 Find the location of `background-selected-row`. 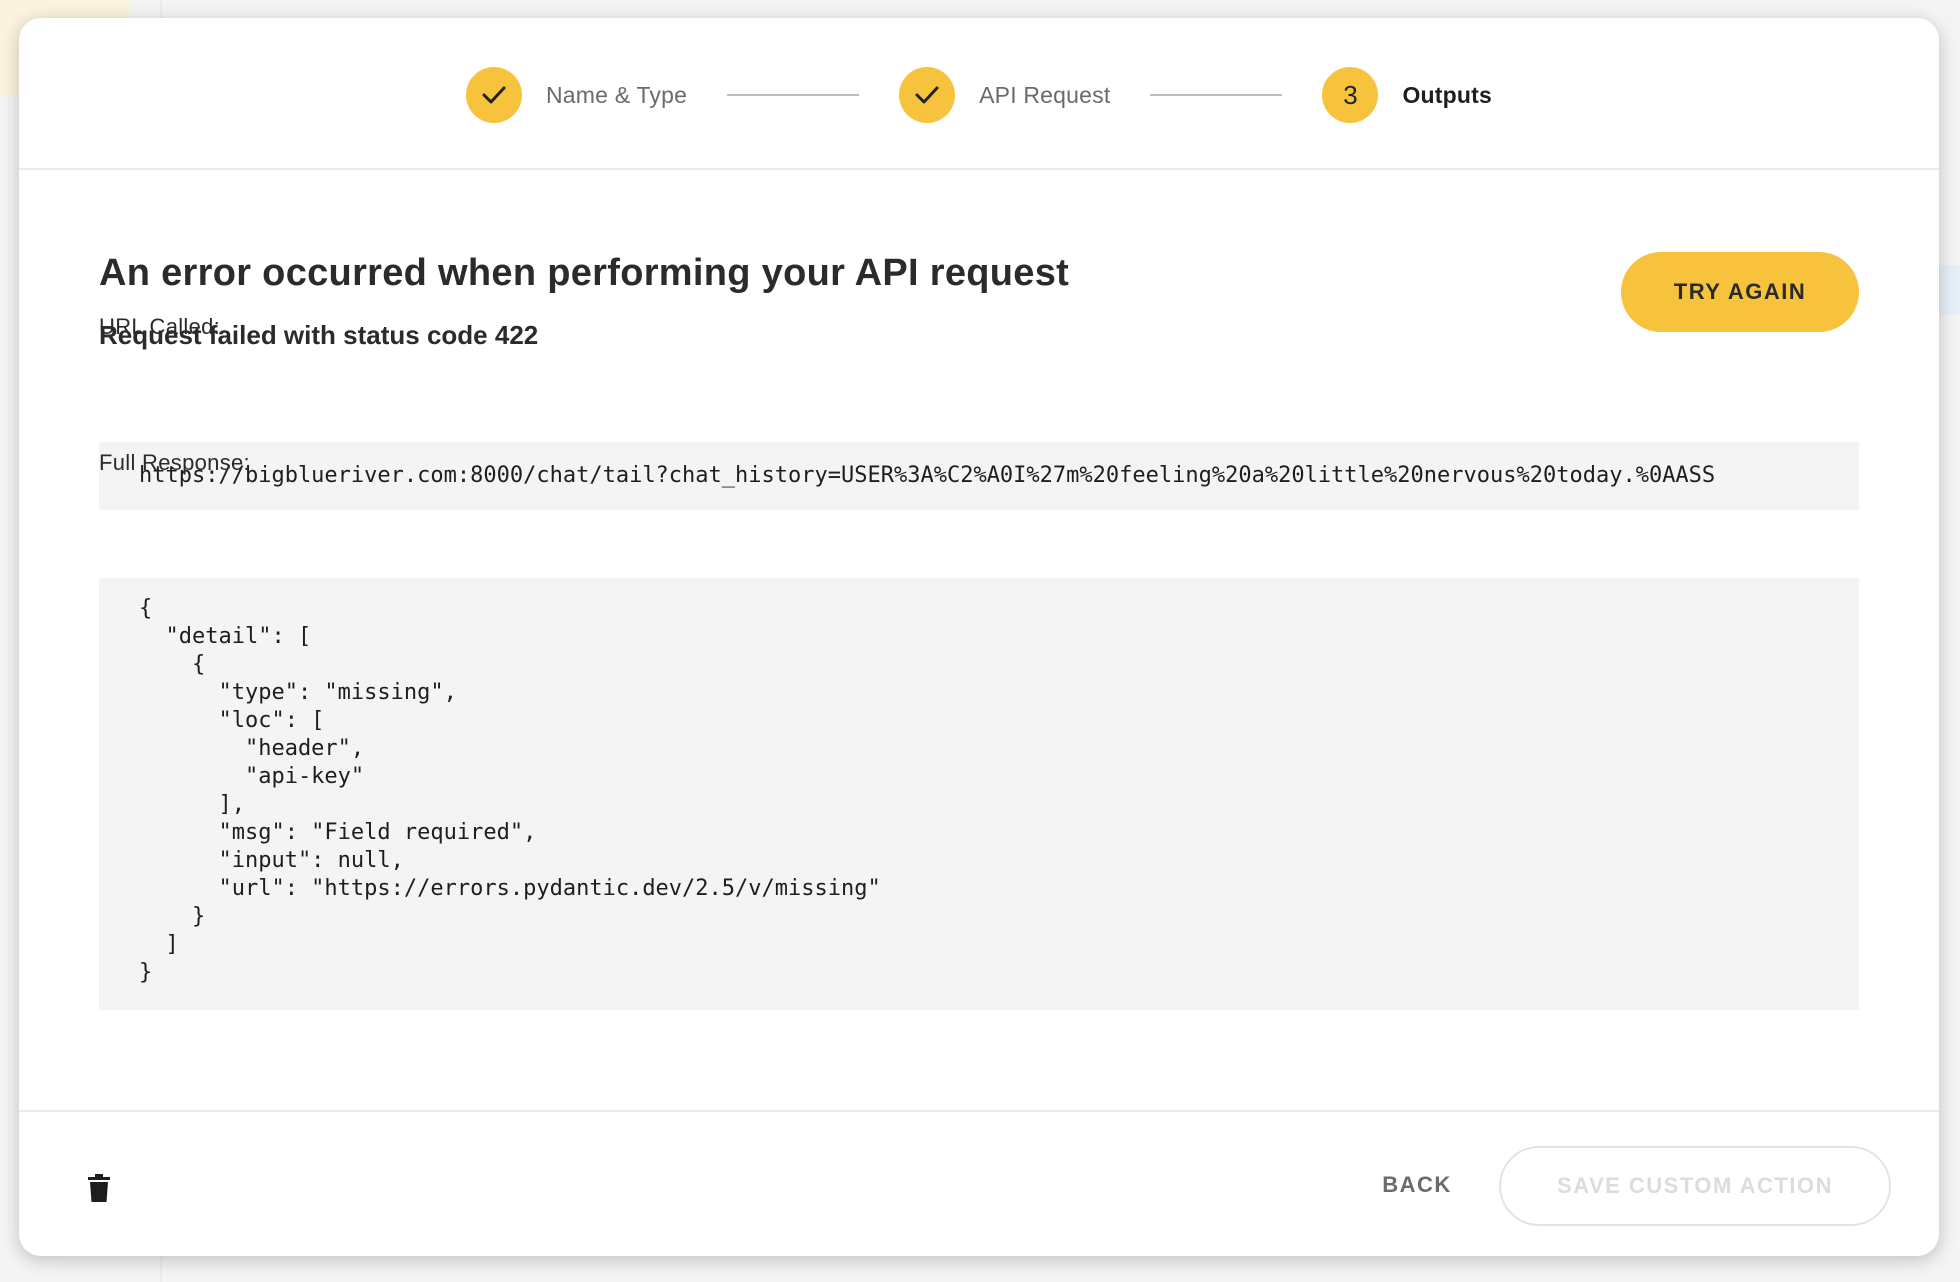

background-selected-row is located at coordinates (1949, 290).